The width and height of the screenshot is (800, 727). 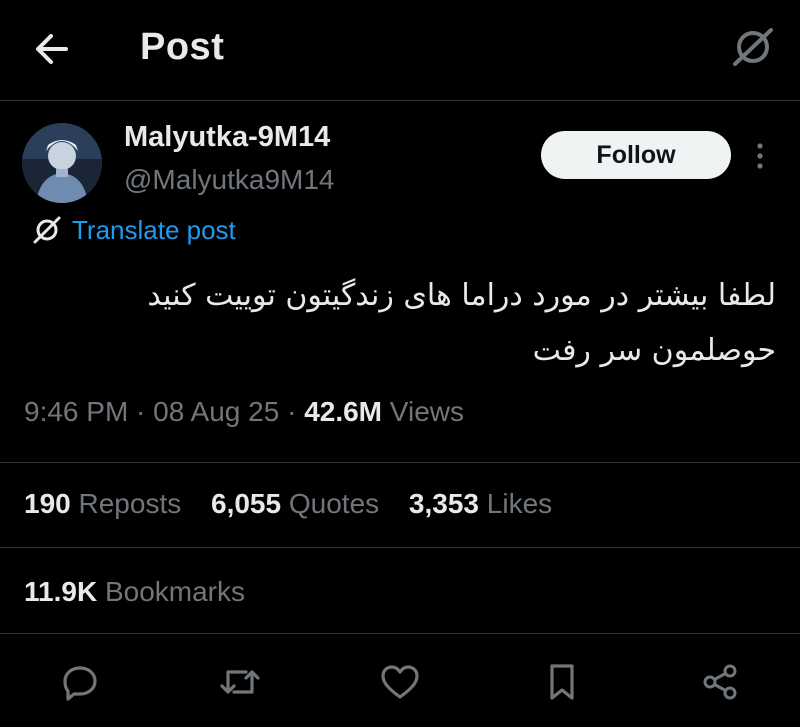 I want to click on views-count: 42.6M, so click(x=343, y=411).